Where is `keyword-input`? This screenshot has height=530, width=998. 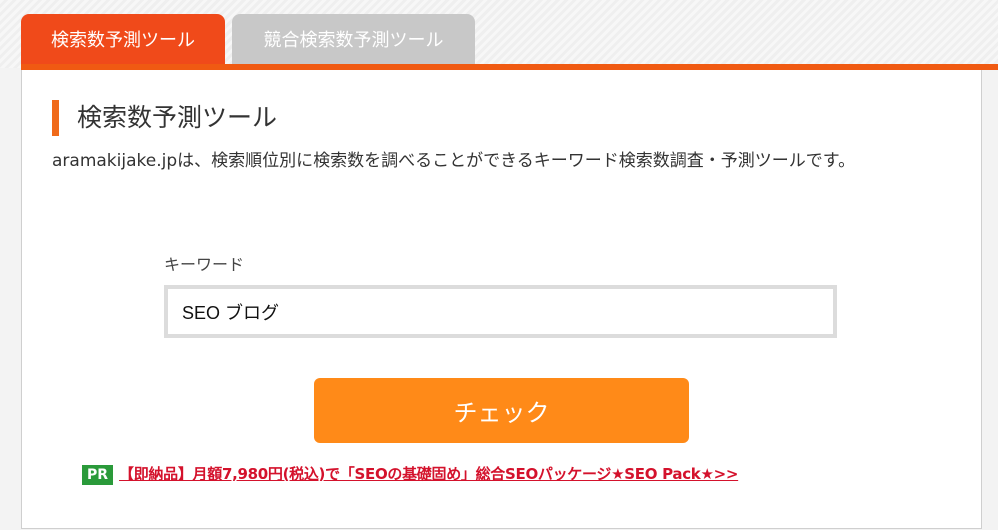
keyword-input is located at coordinates (500, 311).